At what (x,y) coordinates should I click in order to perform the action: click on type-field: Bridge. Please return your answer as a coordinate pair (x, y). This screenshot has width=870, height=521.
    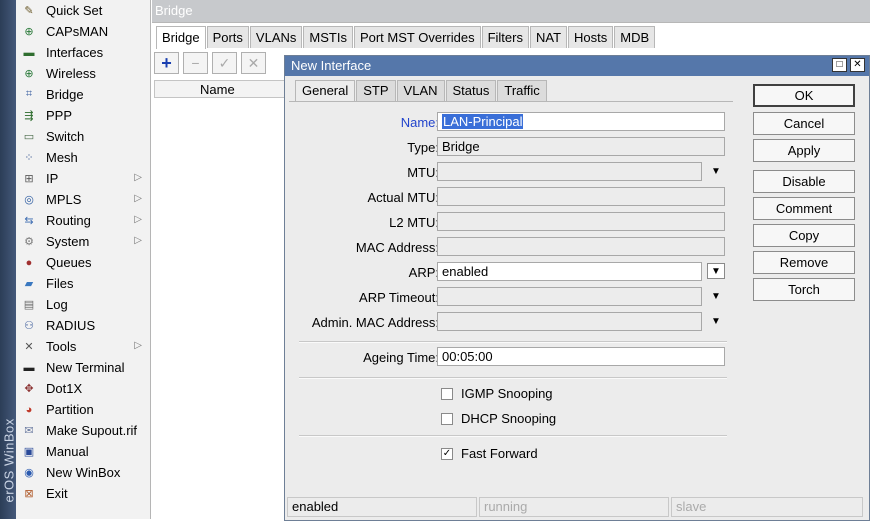
    Looking at the image, I should click on (581, 146).